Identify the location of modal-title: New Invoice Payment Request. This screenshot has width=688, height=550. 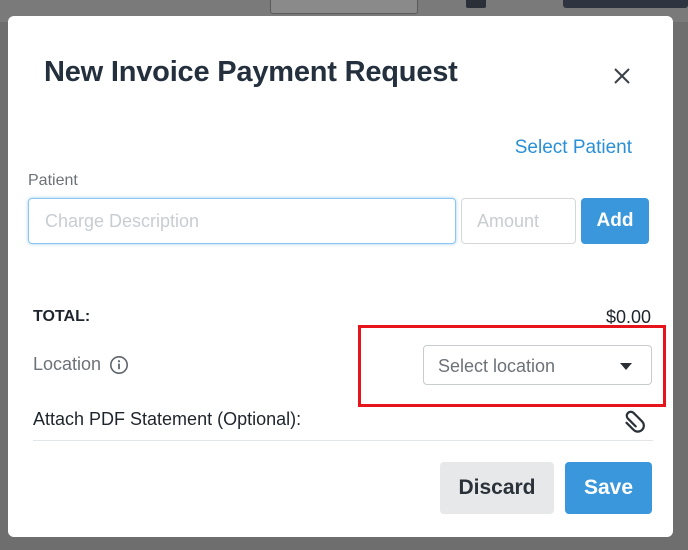
(251, 72).